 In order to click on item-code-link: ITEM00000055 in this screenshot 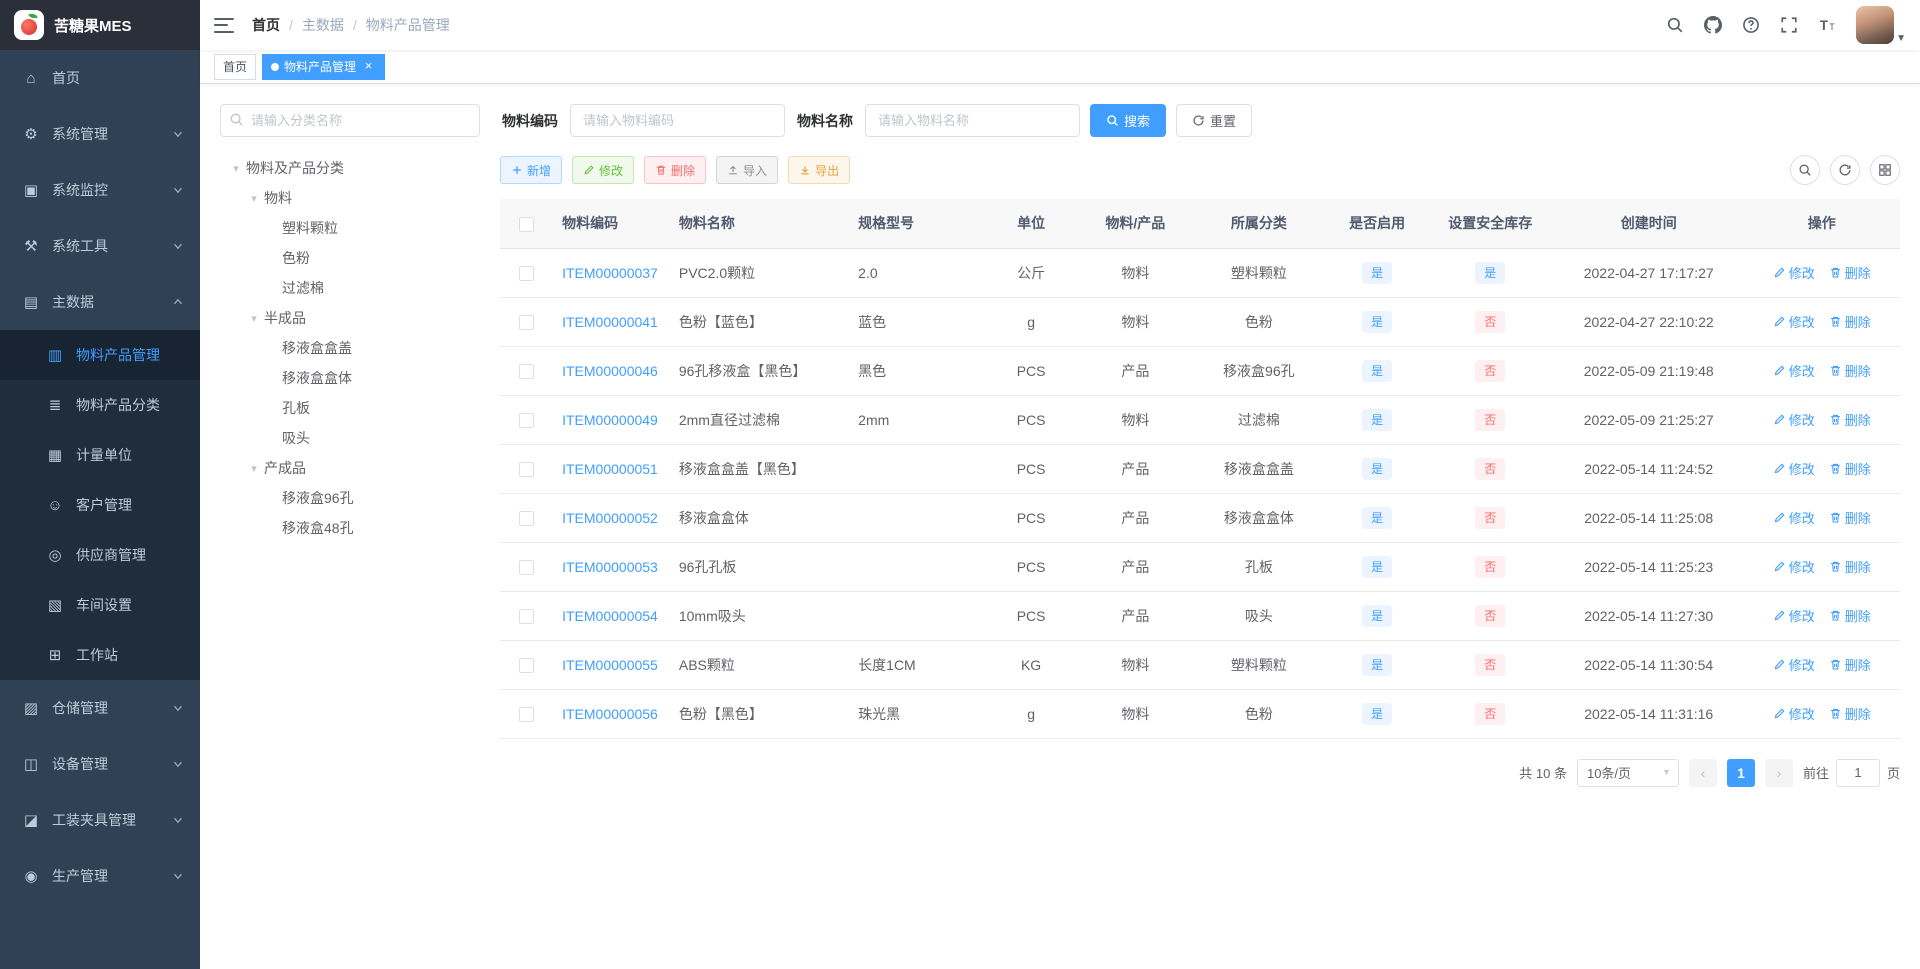, I will do `click(610, 665)`.